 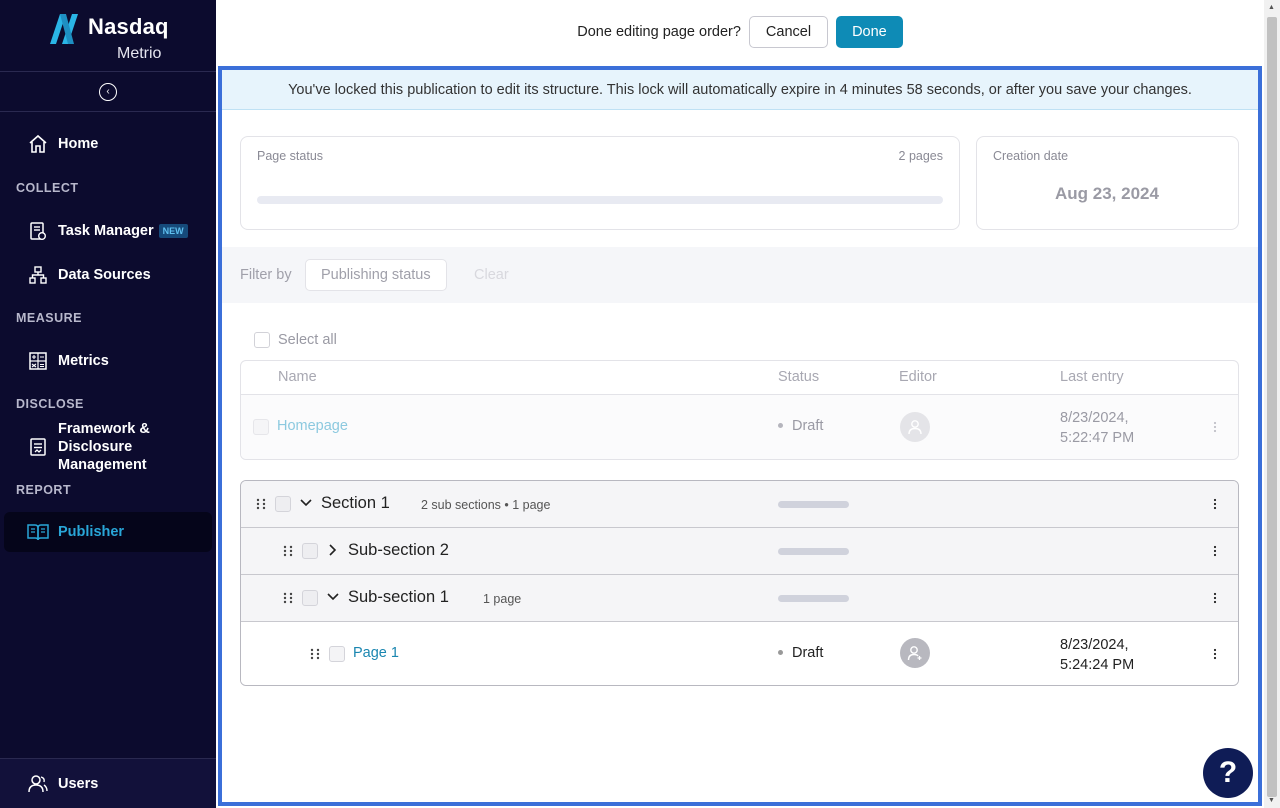 I want to click on sidebar-item-home: Home, so click(x=108, y=144).